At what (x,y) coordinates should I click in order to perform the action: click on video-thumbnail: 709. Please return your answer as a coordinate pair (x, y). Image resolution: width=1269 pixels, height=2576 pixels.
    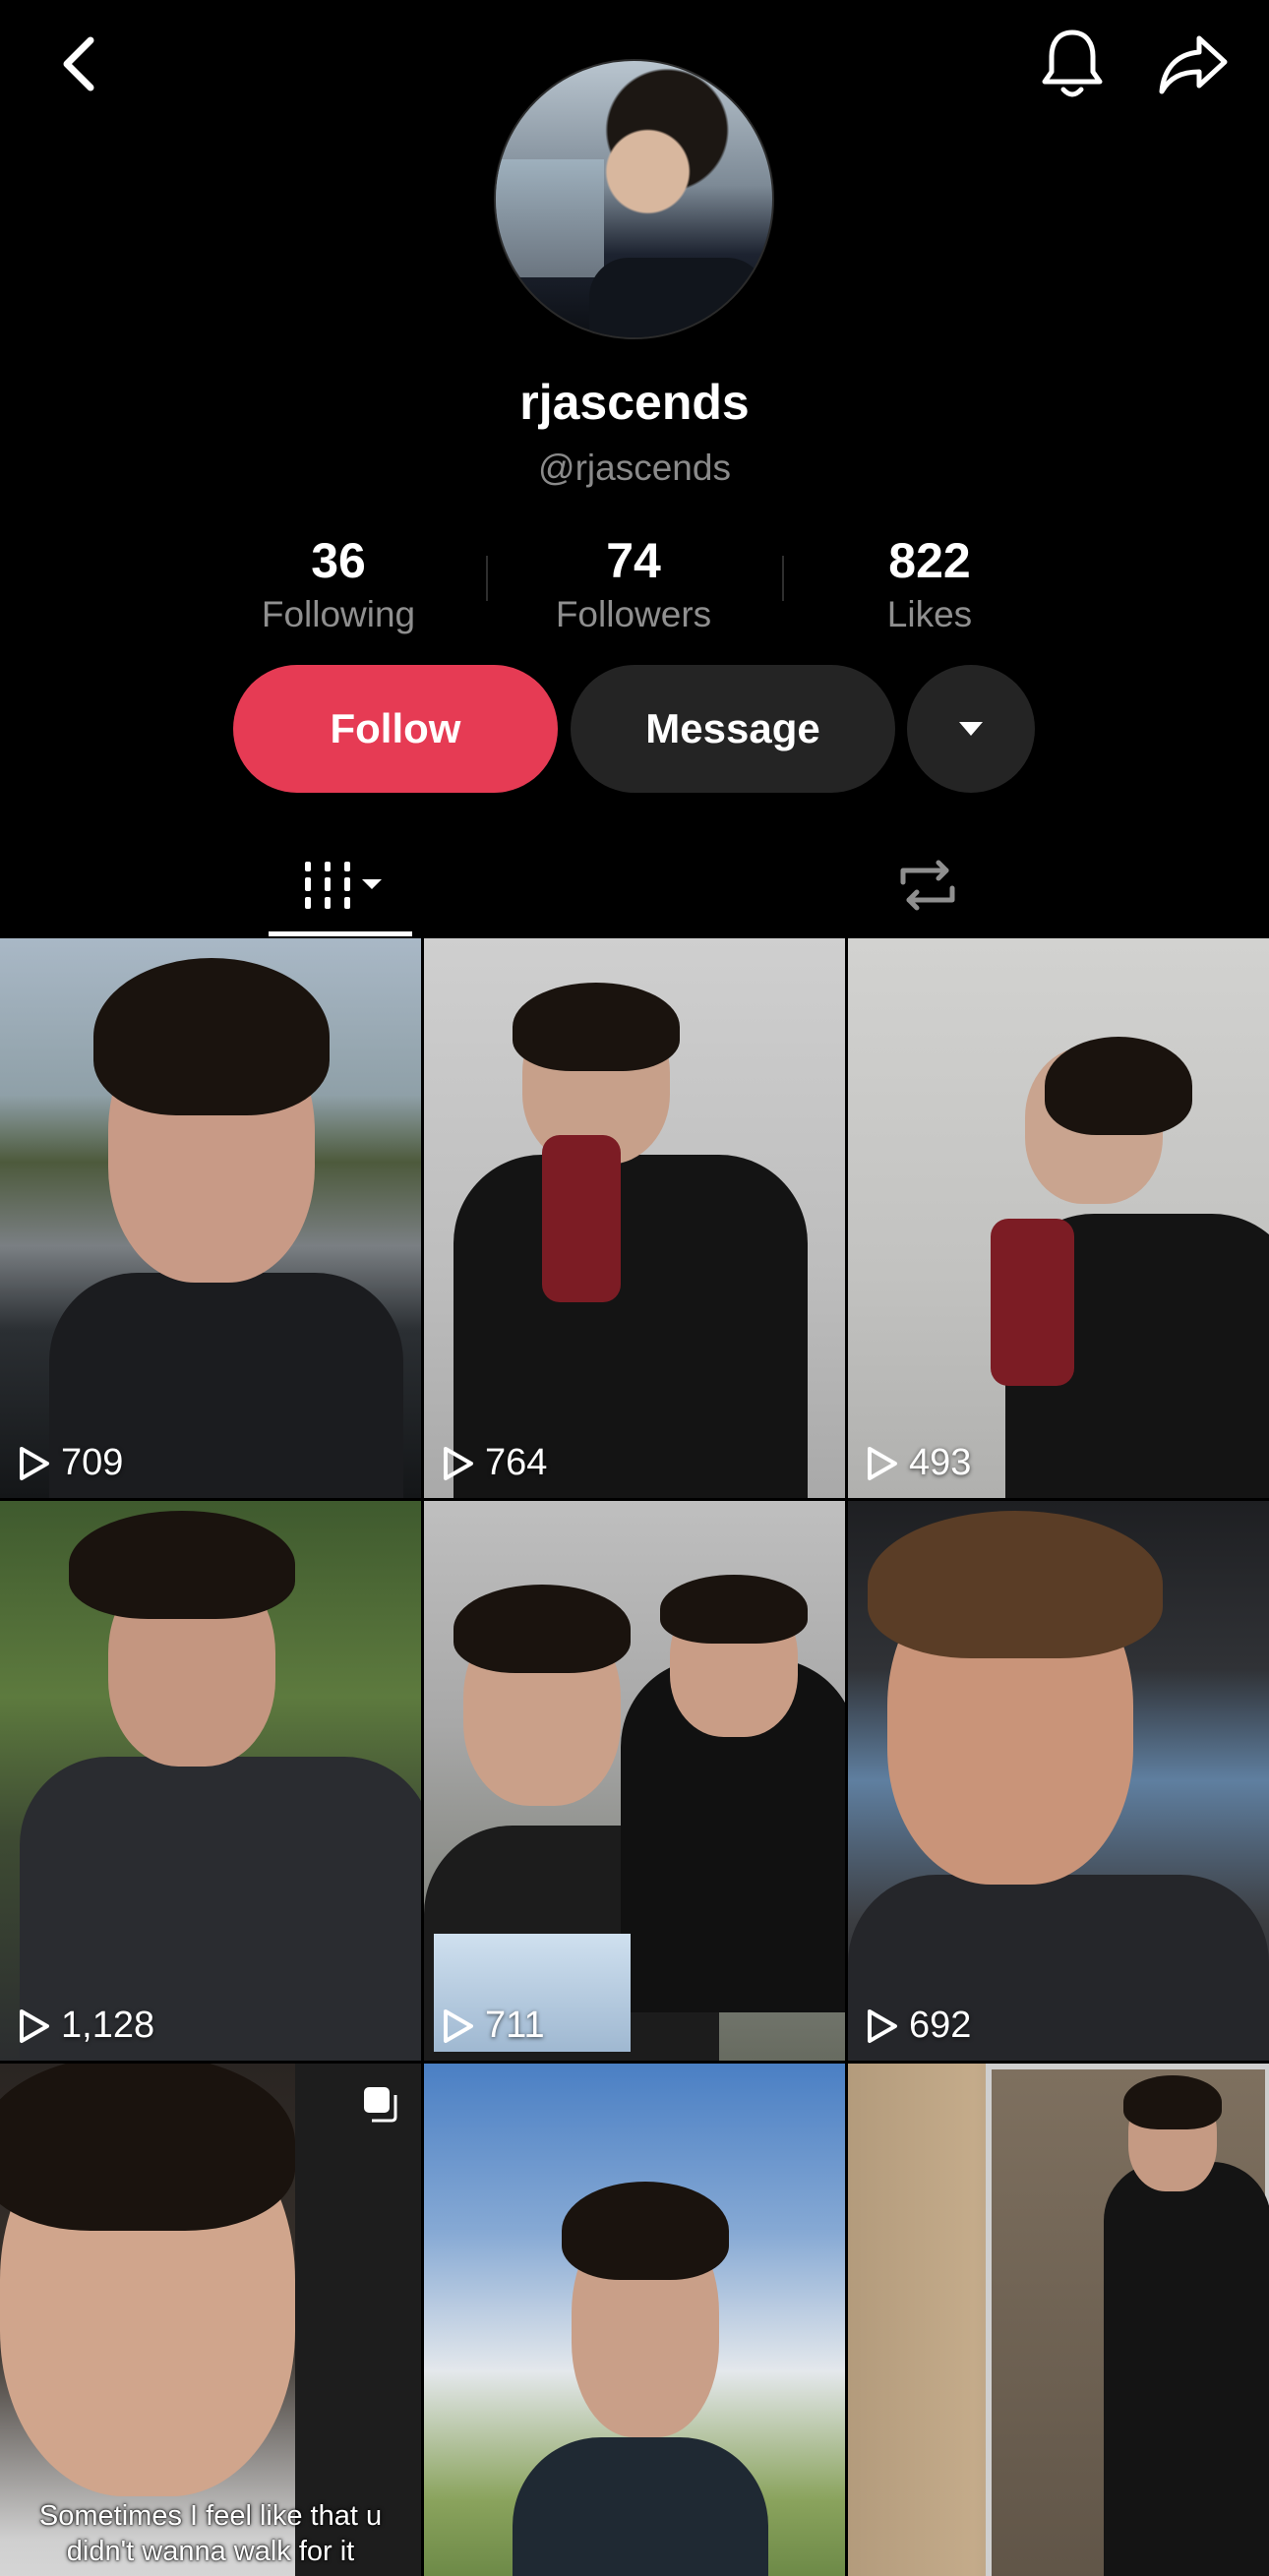
    Looking at the image, I should click on (210, 1218).